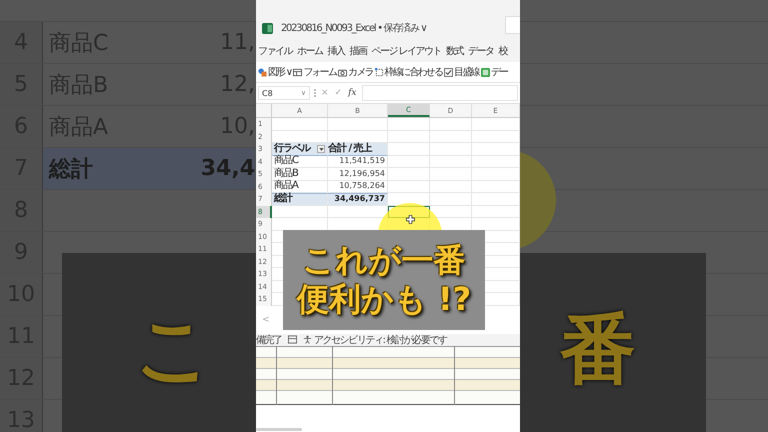 The width and height of the screenshot is (768, 432). I want to click on toolbar-button: 図形 ∨, so click(275, 72).